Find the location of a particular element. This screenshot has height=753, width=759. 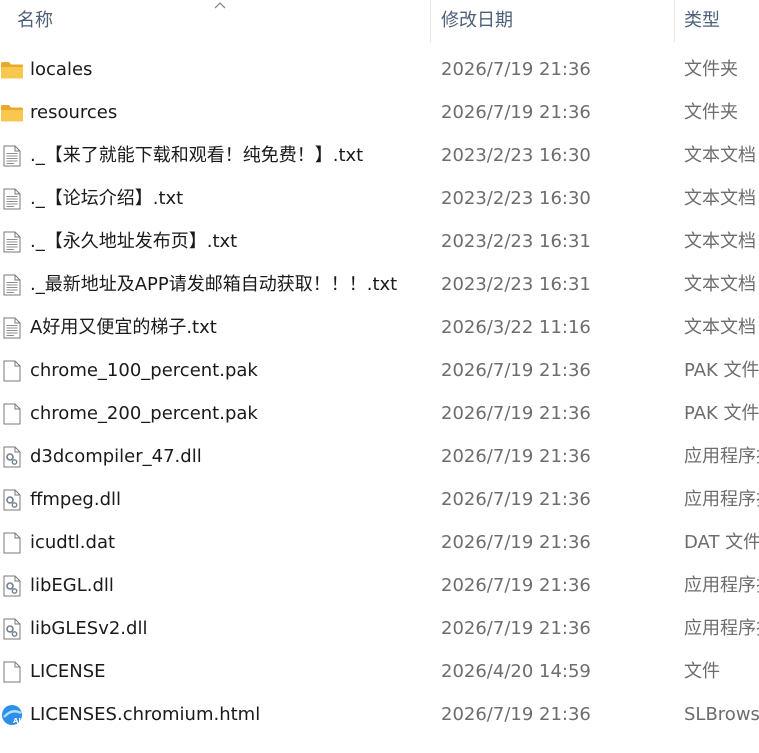

file-name: ._【论坛介绍】.txt is located at coordinates (107, 198).